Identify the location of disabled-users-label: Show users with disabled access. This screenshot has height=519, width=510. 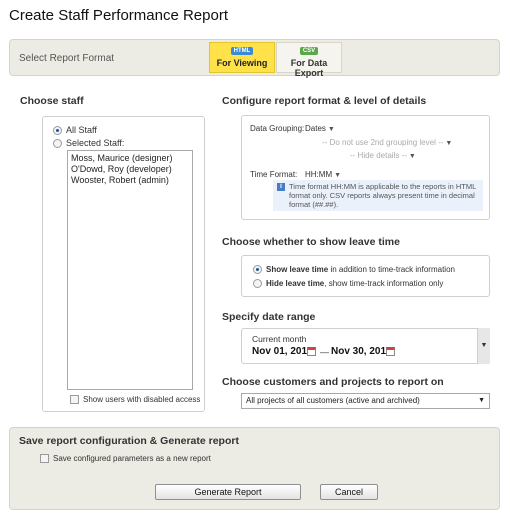
(142, 399).